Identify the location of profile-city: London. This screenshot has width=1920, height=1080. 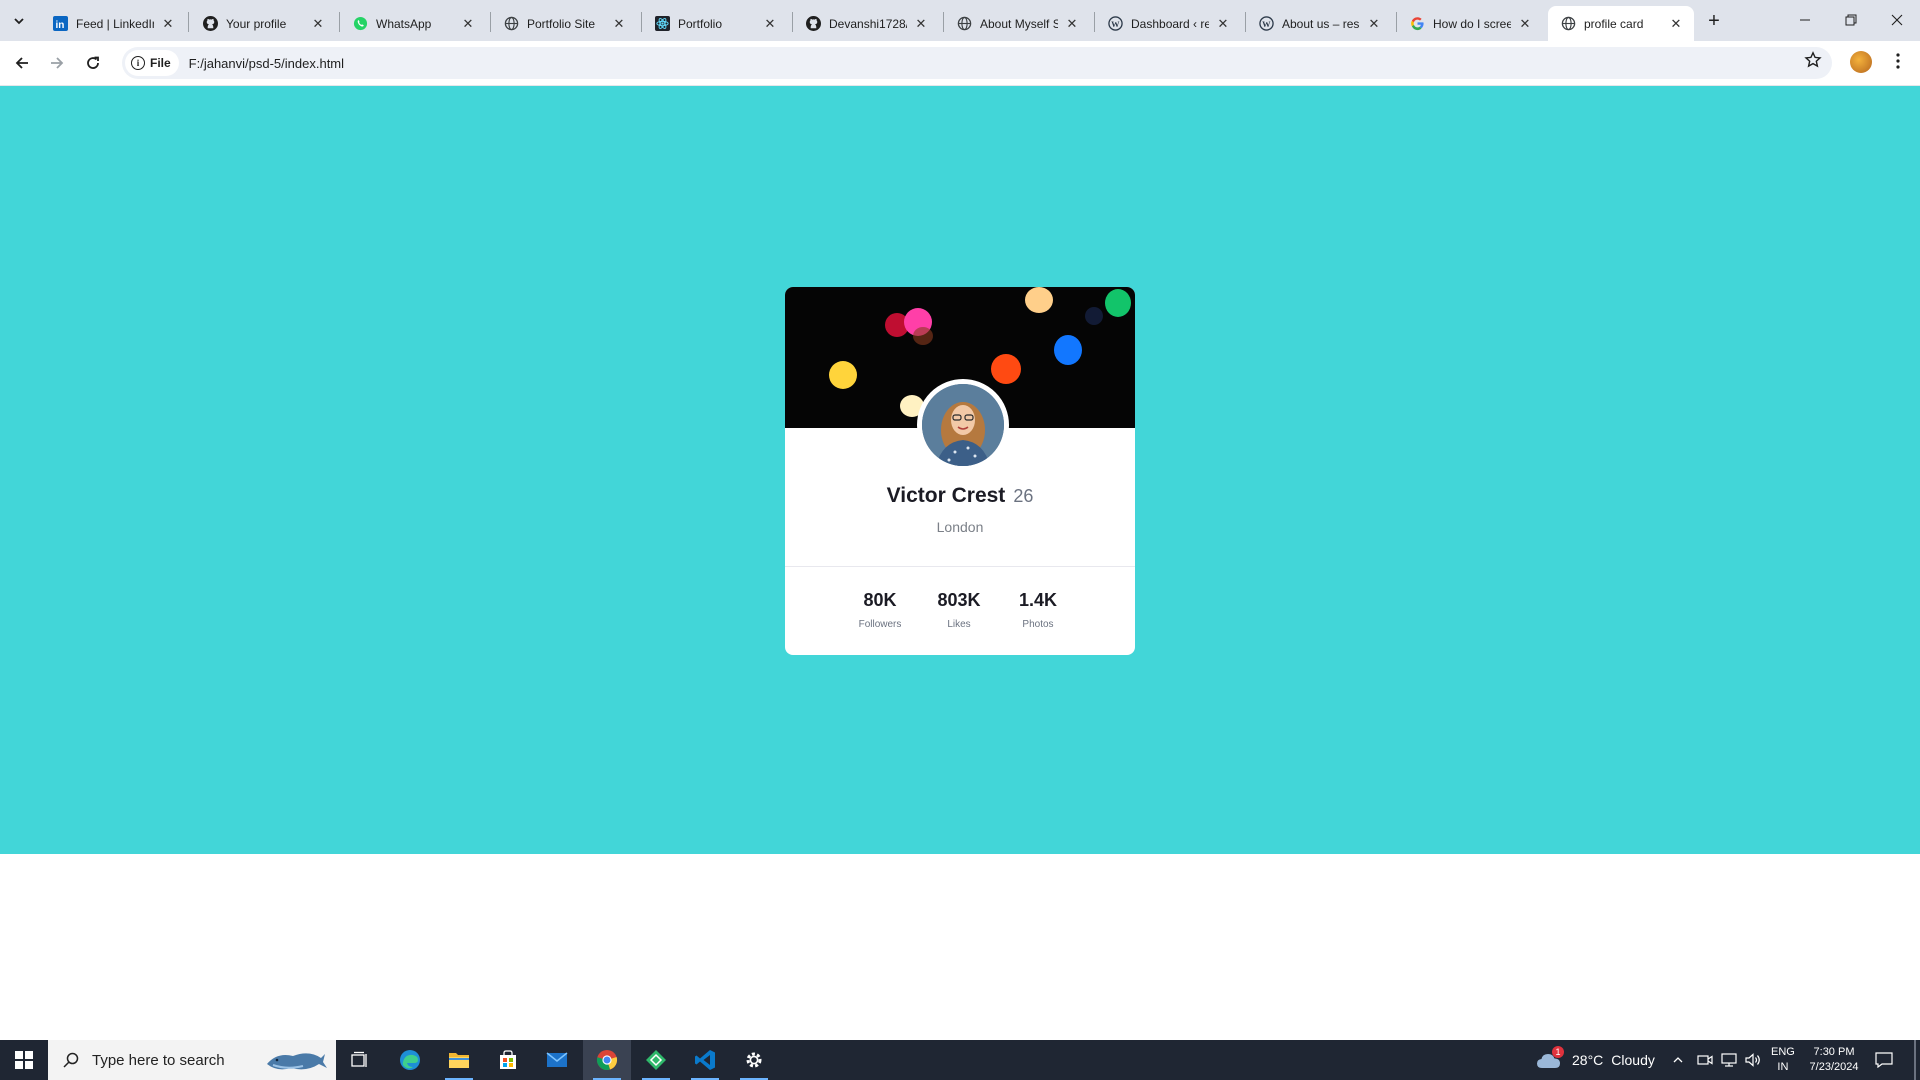
(960, 527).